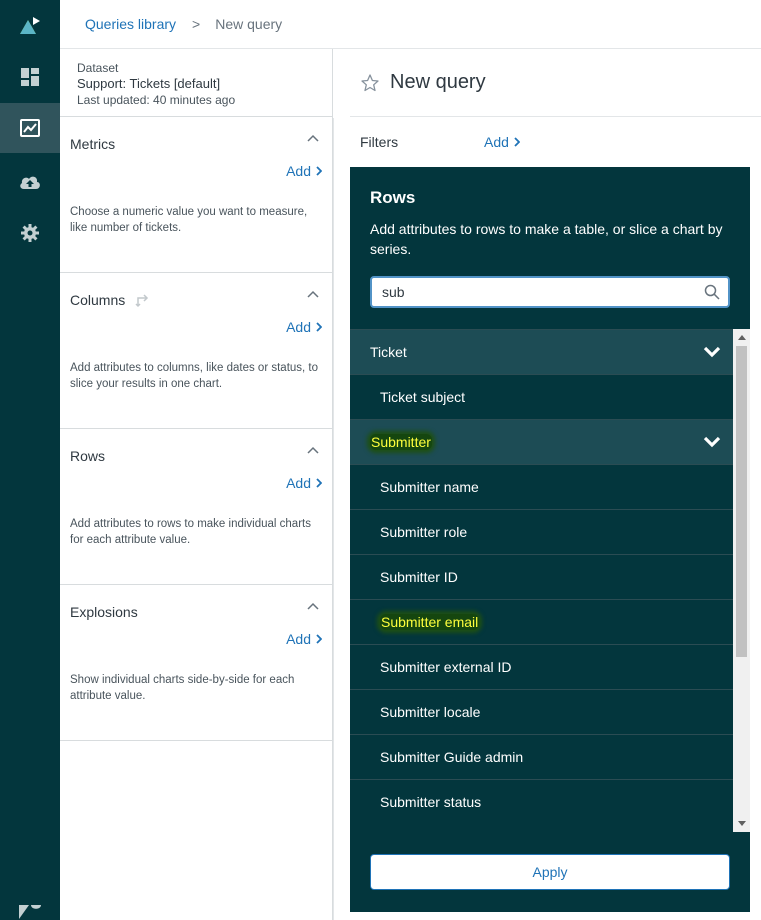  I want to click on zendesk-explore-logo, so click(30, 25).